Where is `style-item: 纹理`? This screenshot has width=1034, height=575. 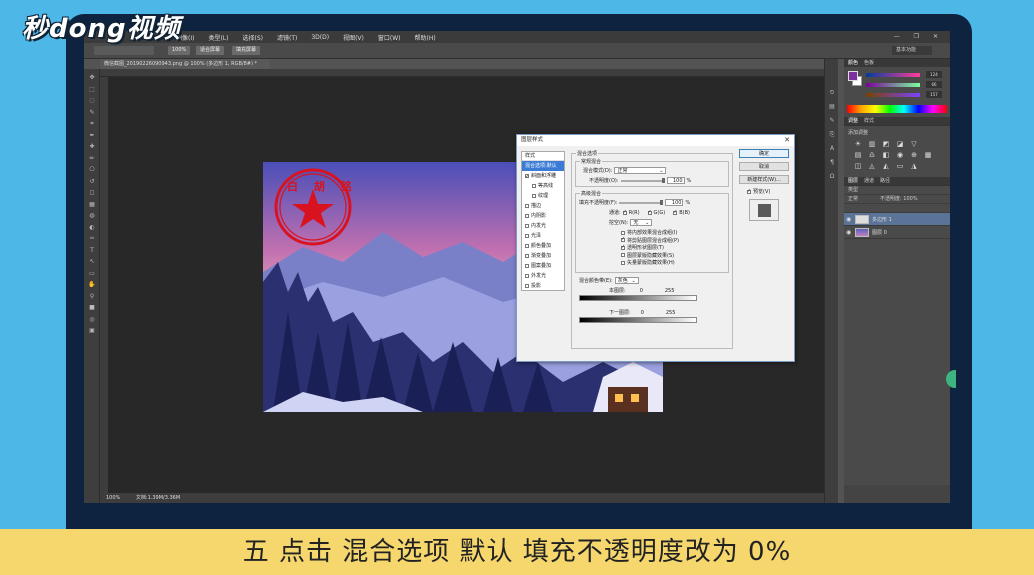 style-item: 纹理 is located at coordinates (543, 196).